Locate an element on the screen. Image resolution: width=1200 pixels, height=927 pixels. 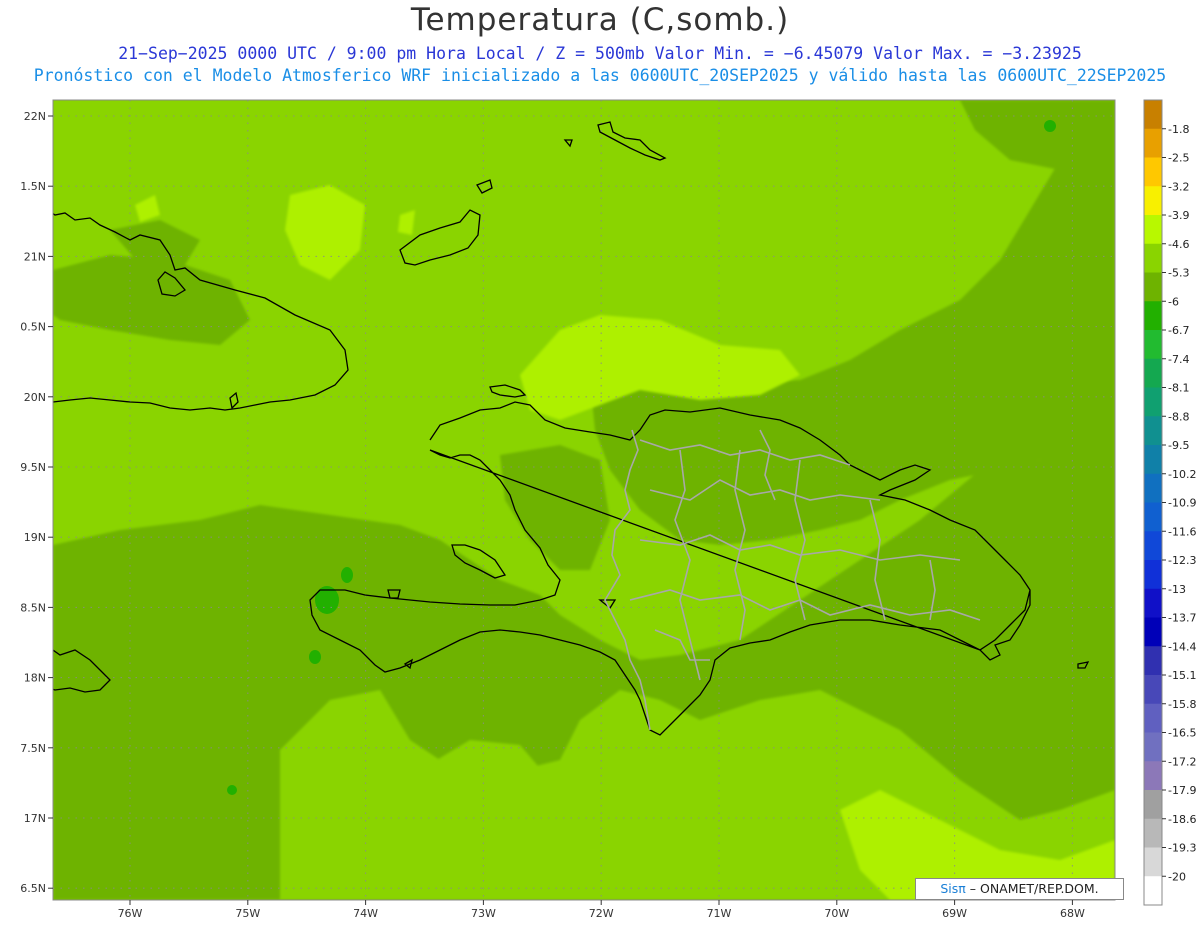
lat-tick-label: 7.5N is located at coordinates (33, 748).